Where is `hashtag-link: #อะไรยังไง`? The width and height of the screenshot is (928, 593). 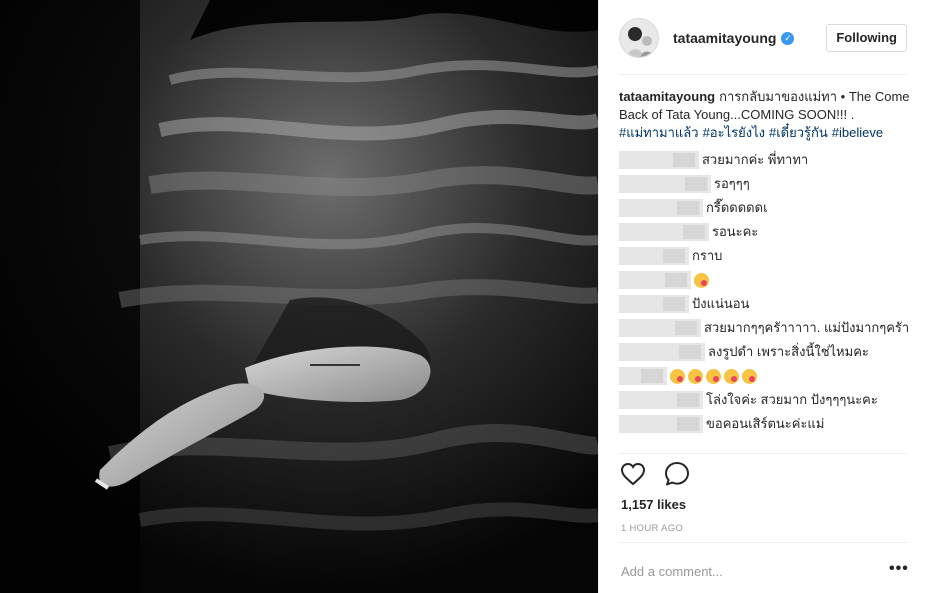 hashtag-link: #อะไรยังไง is located at coordinates (734, 132).